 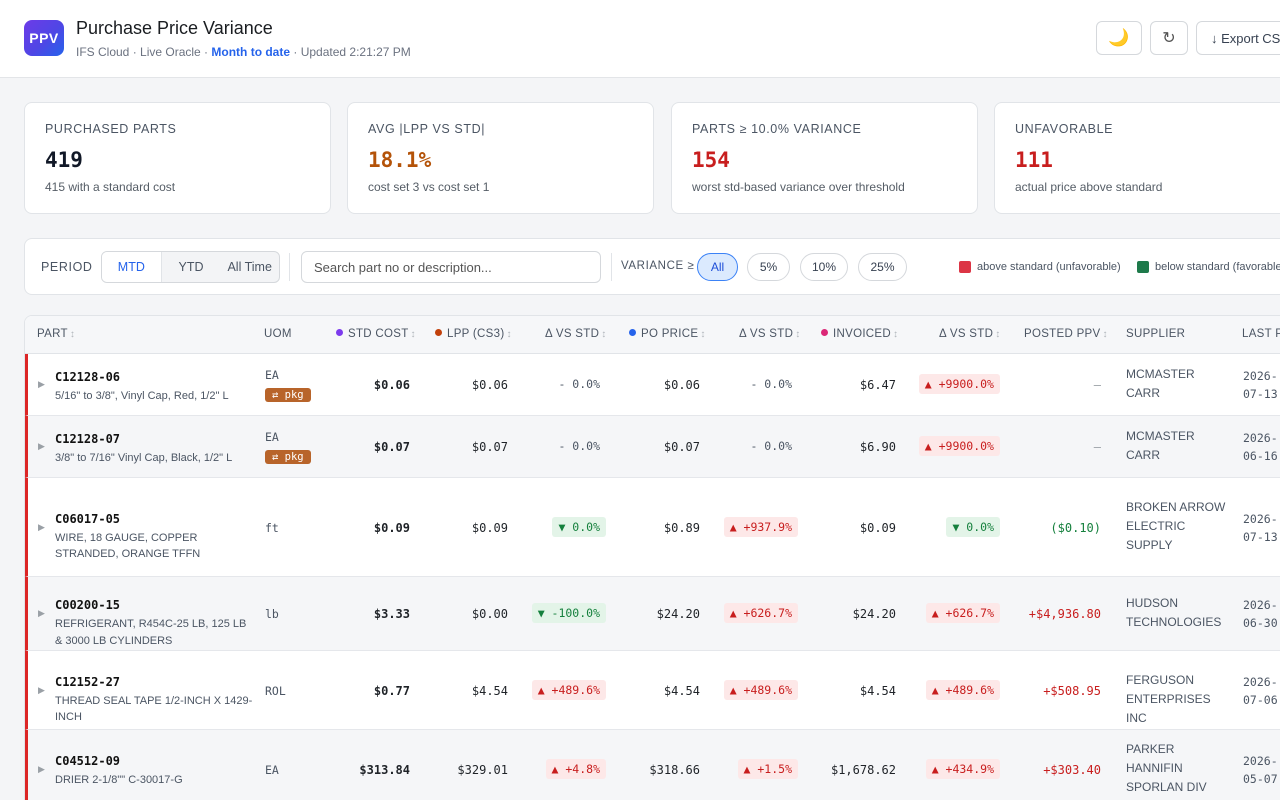 What do you see at coordinates (275, 690) in the screenshot?
I see `uom-value: ROL` at bounding box center [275, 690].